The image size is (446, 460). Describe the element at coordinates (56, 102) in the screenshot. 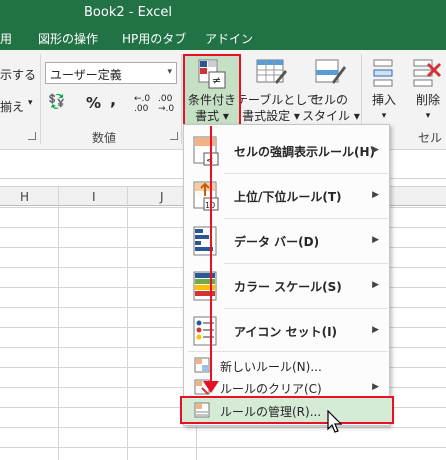

I see `currency-icon: 💱` at that location.